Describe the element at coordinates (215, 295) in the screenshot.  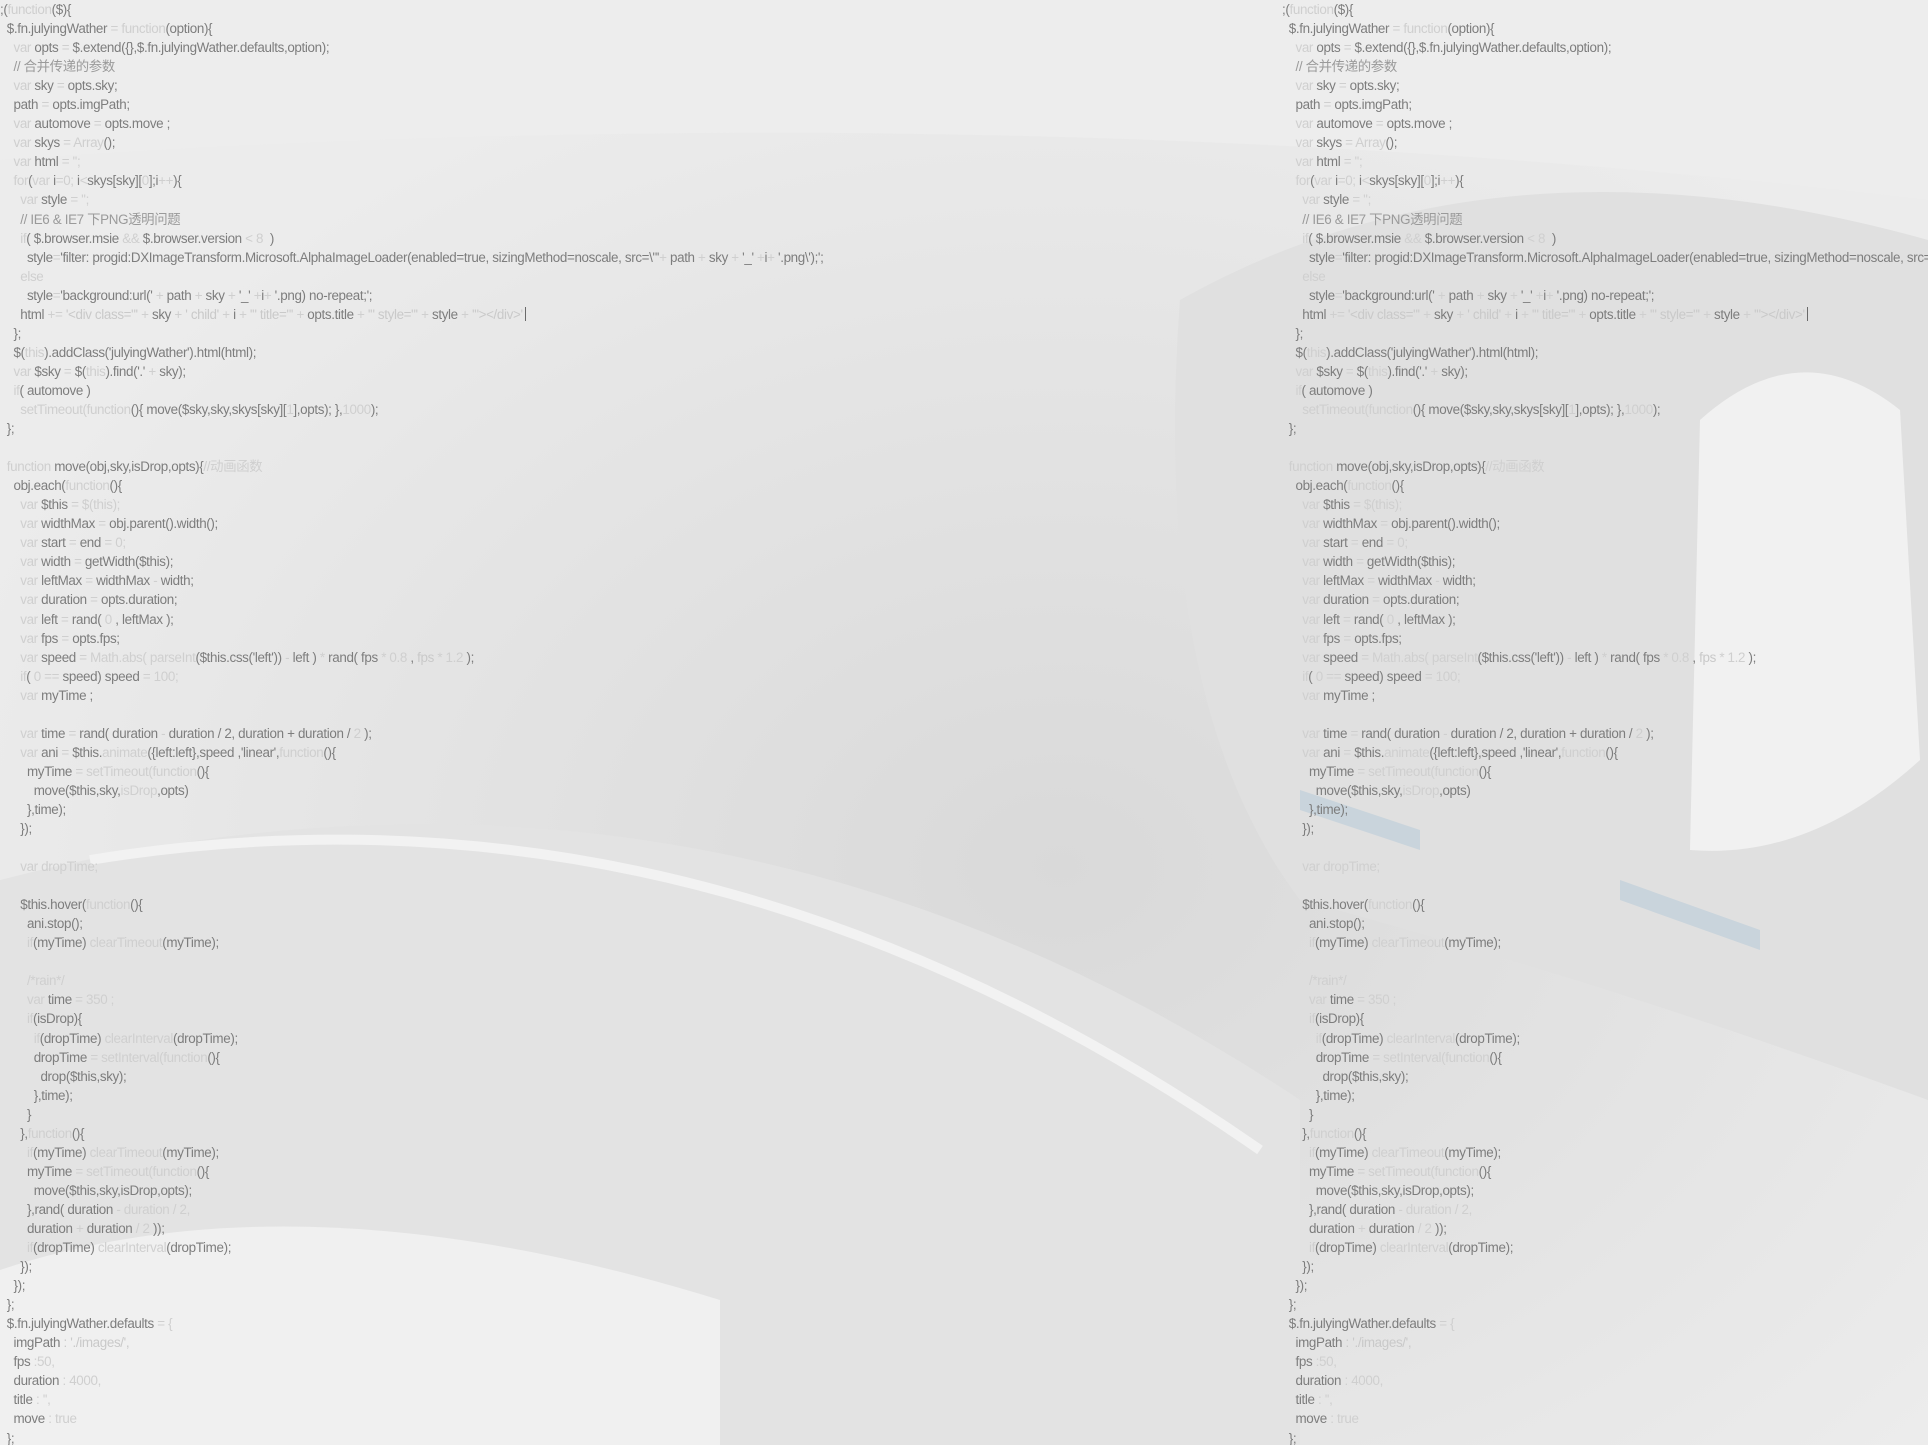
I see `code-token: sky` at that location.